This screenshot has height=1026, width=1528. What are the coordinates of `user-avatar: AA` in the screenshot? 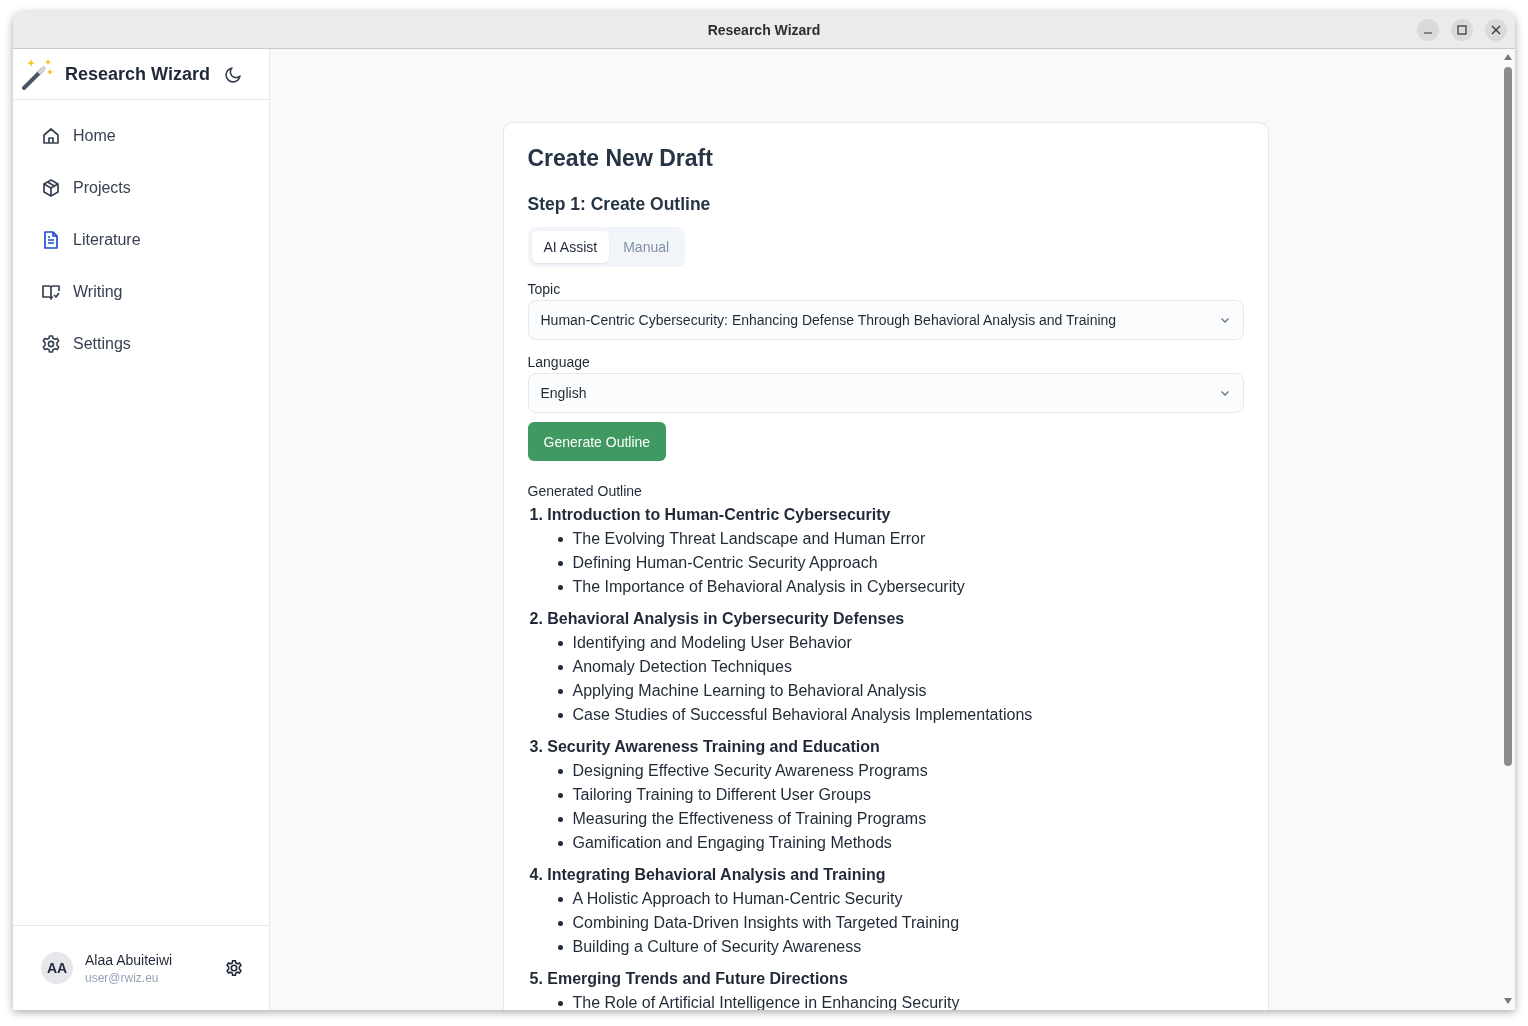 It's located at (57, 968).